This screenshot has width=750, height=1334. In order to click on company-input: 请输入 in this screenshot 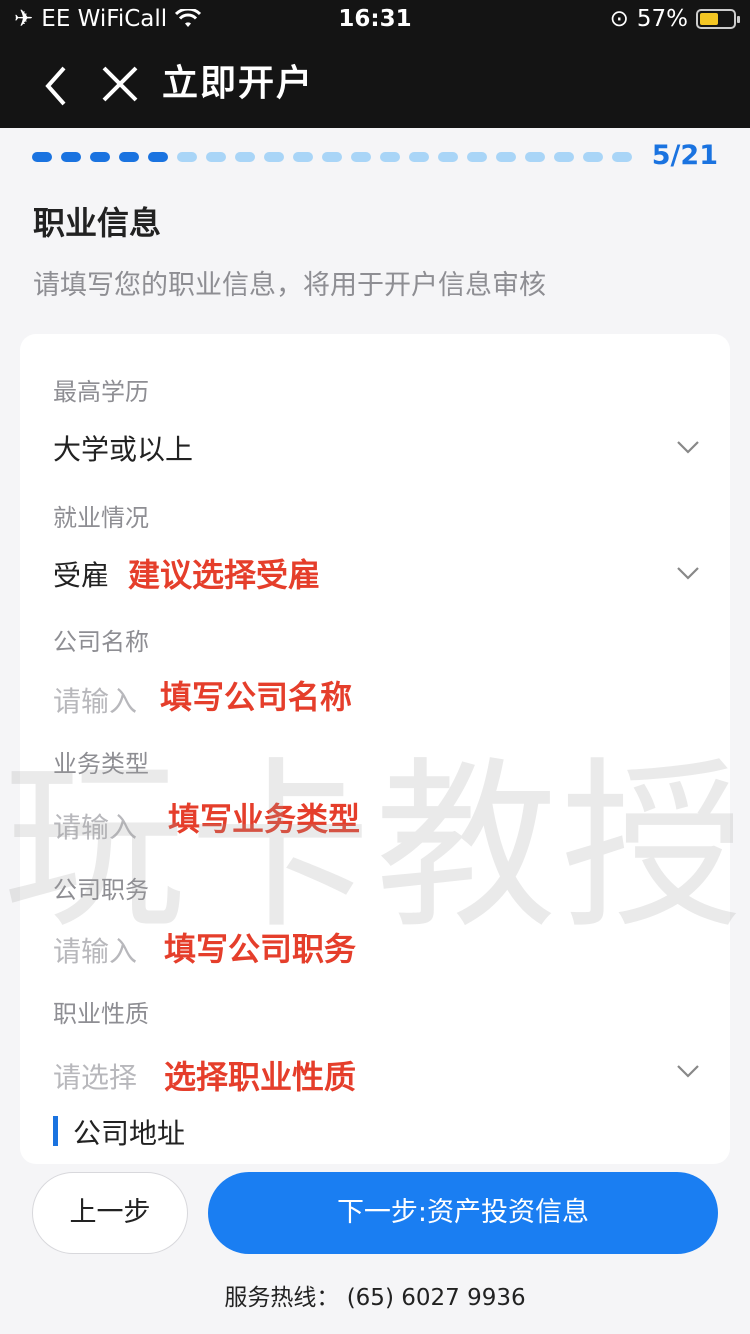, I will do `click(95, 700)`.